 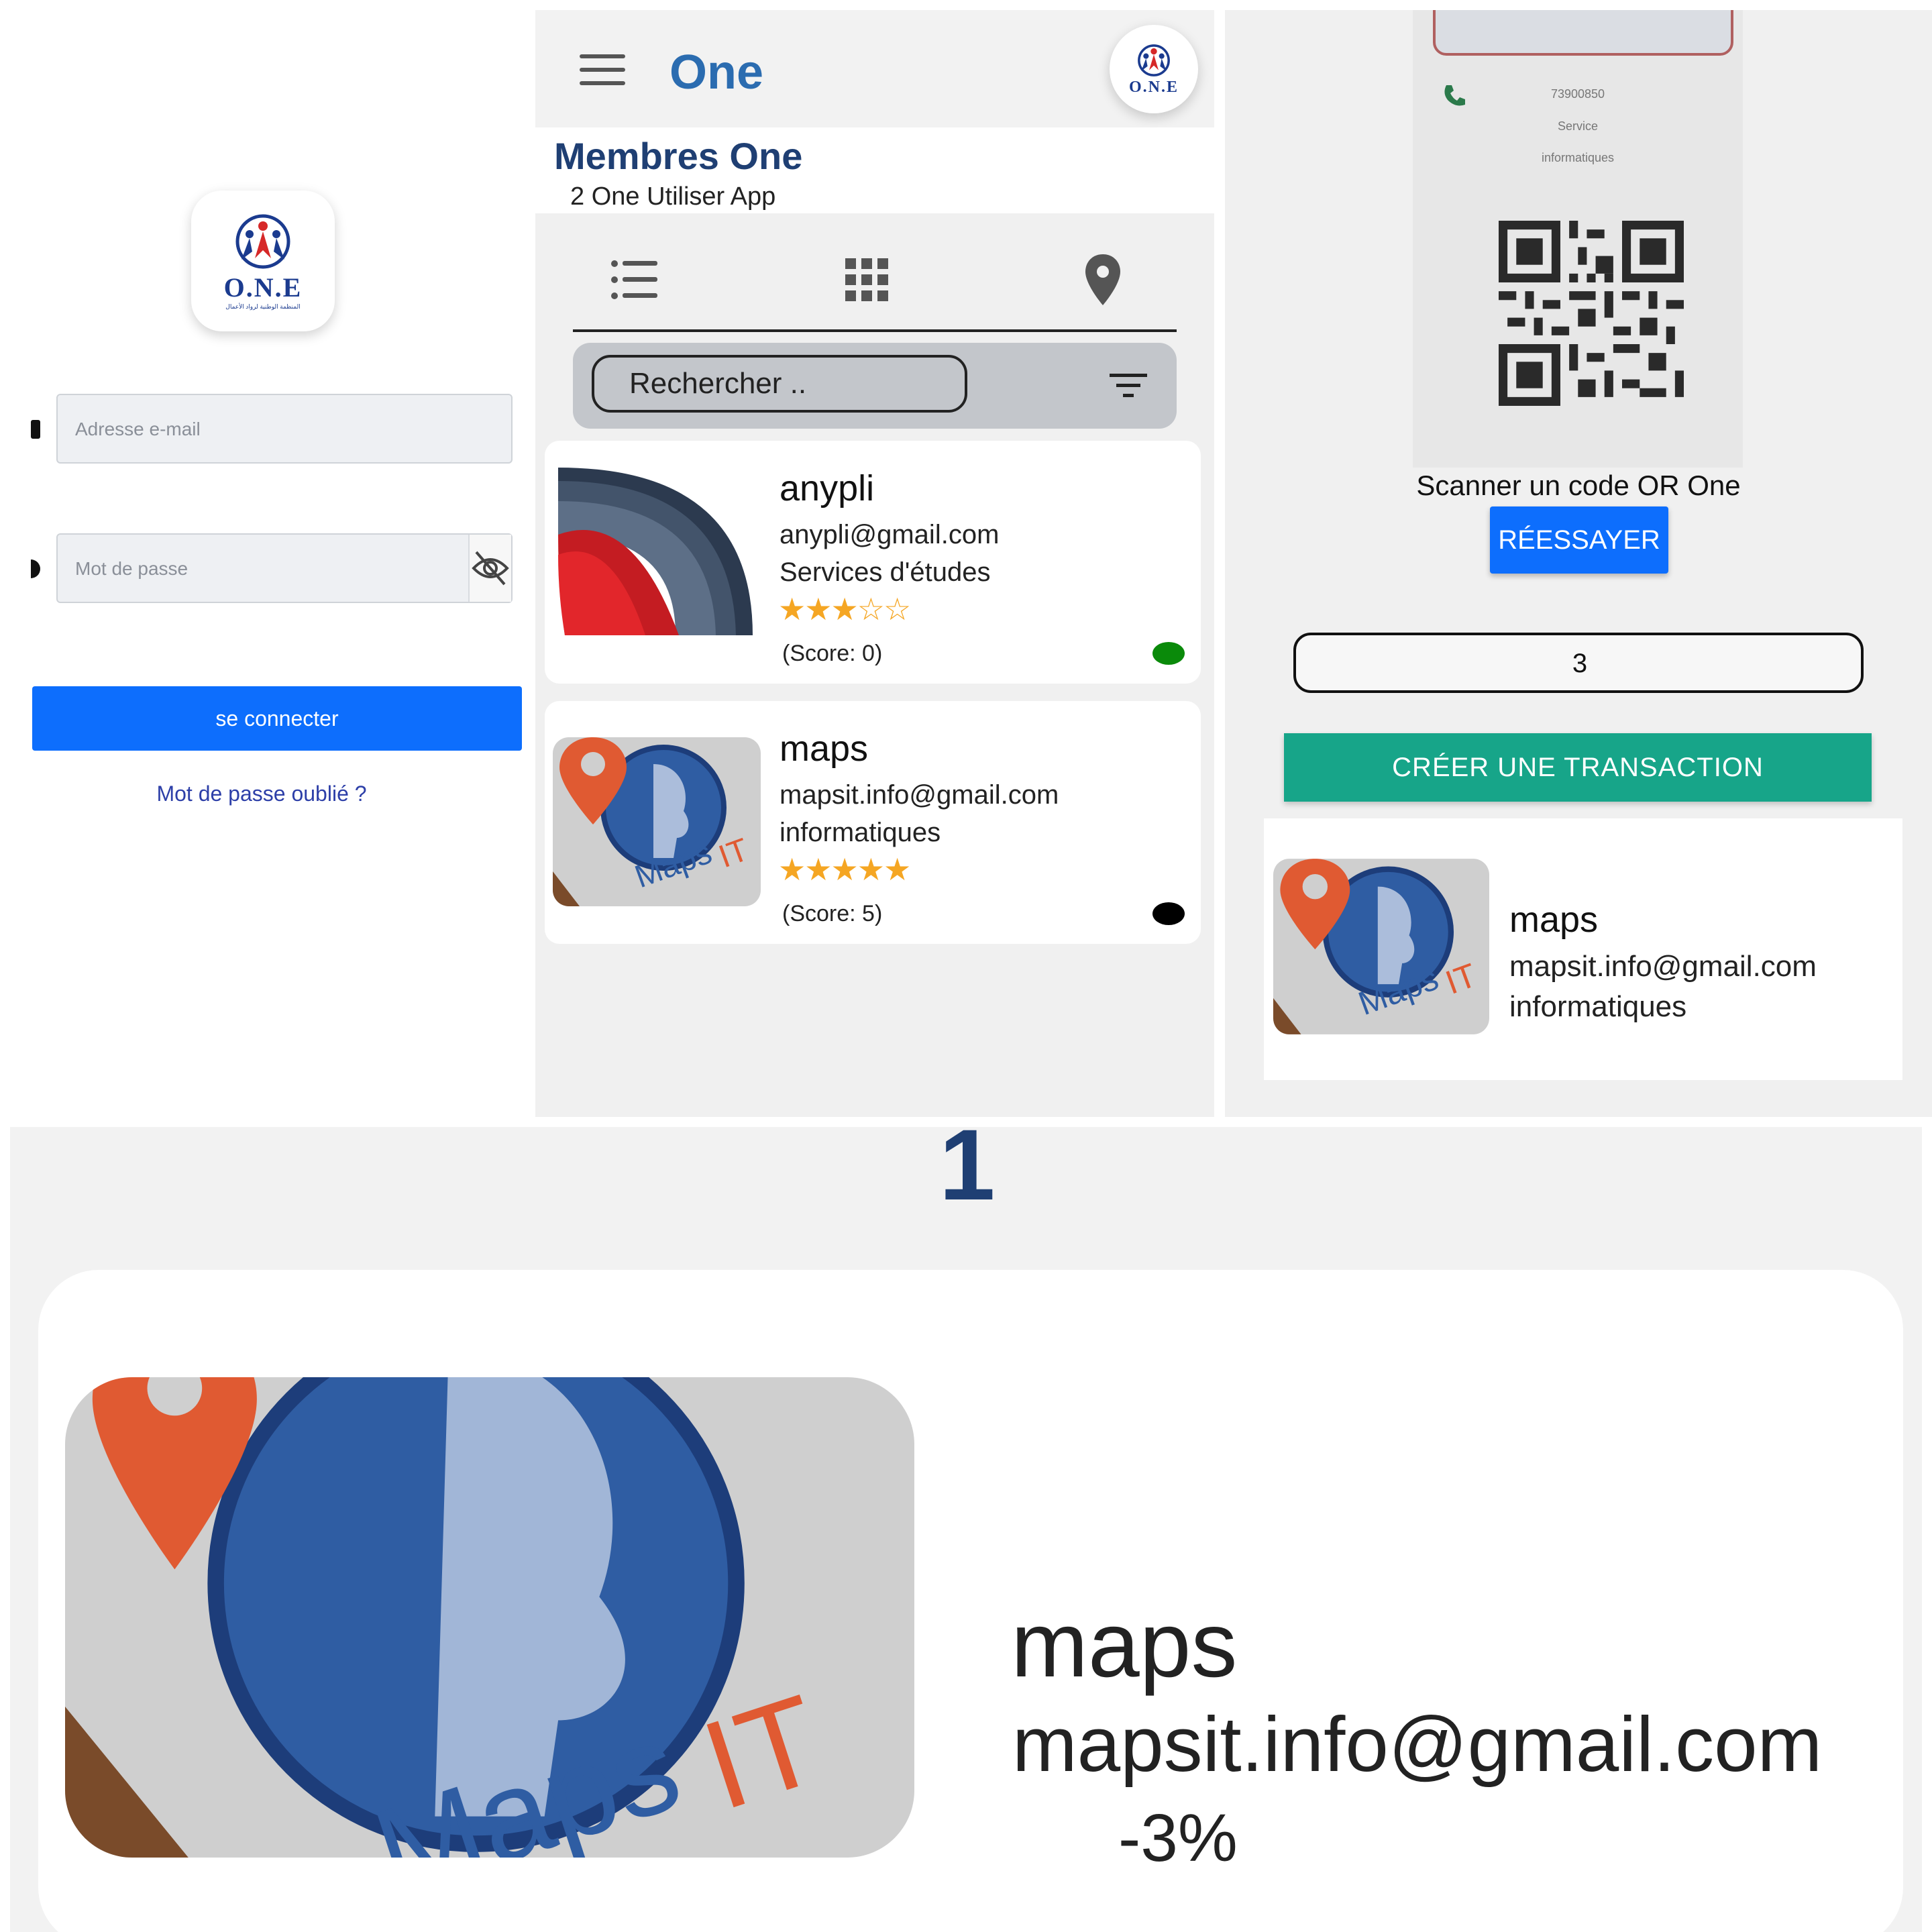 I want to click on create-transaction-button: CRÉER UNE TRANSACTION, so click(x=1578, y=767).